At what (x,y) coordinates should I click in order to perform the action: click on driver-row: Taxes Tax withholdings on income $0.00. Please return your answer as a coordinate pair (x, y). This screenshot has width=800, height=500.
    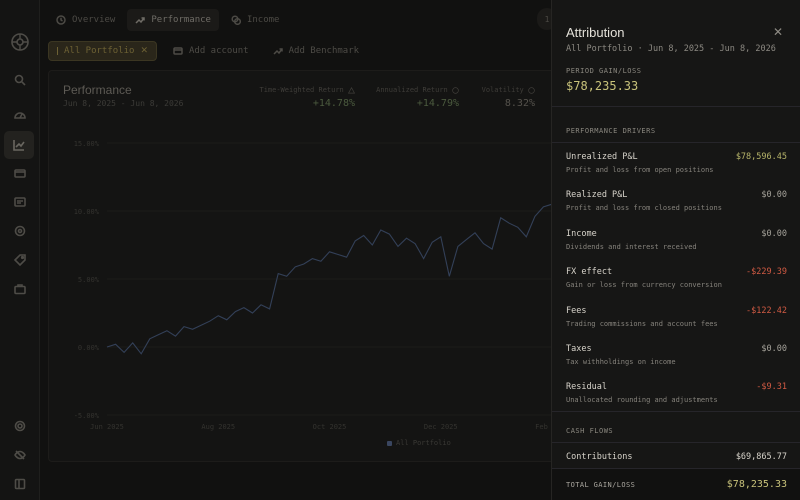
    Looking at the image, I should click on (676, 363).